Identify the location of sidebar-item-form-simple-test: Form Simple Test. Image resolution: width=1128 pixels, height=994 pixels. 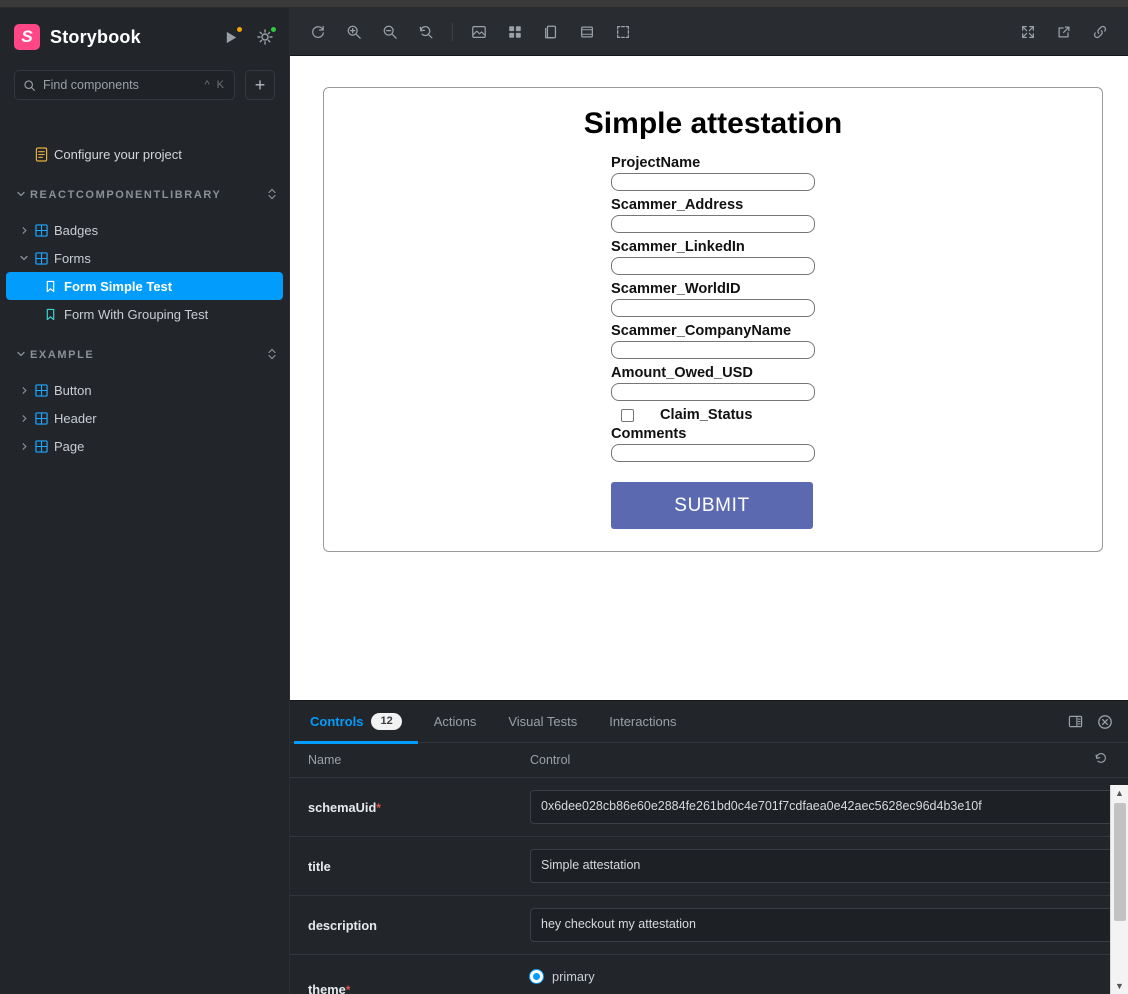
(144, 286).